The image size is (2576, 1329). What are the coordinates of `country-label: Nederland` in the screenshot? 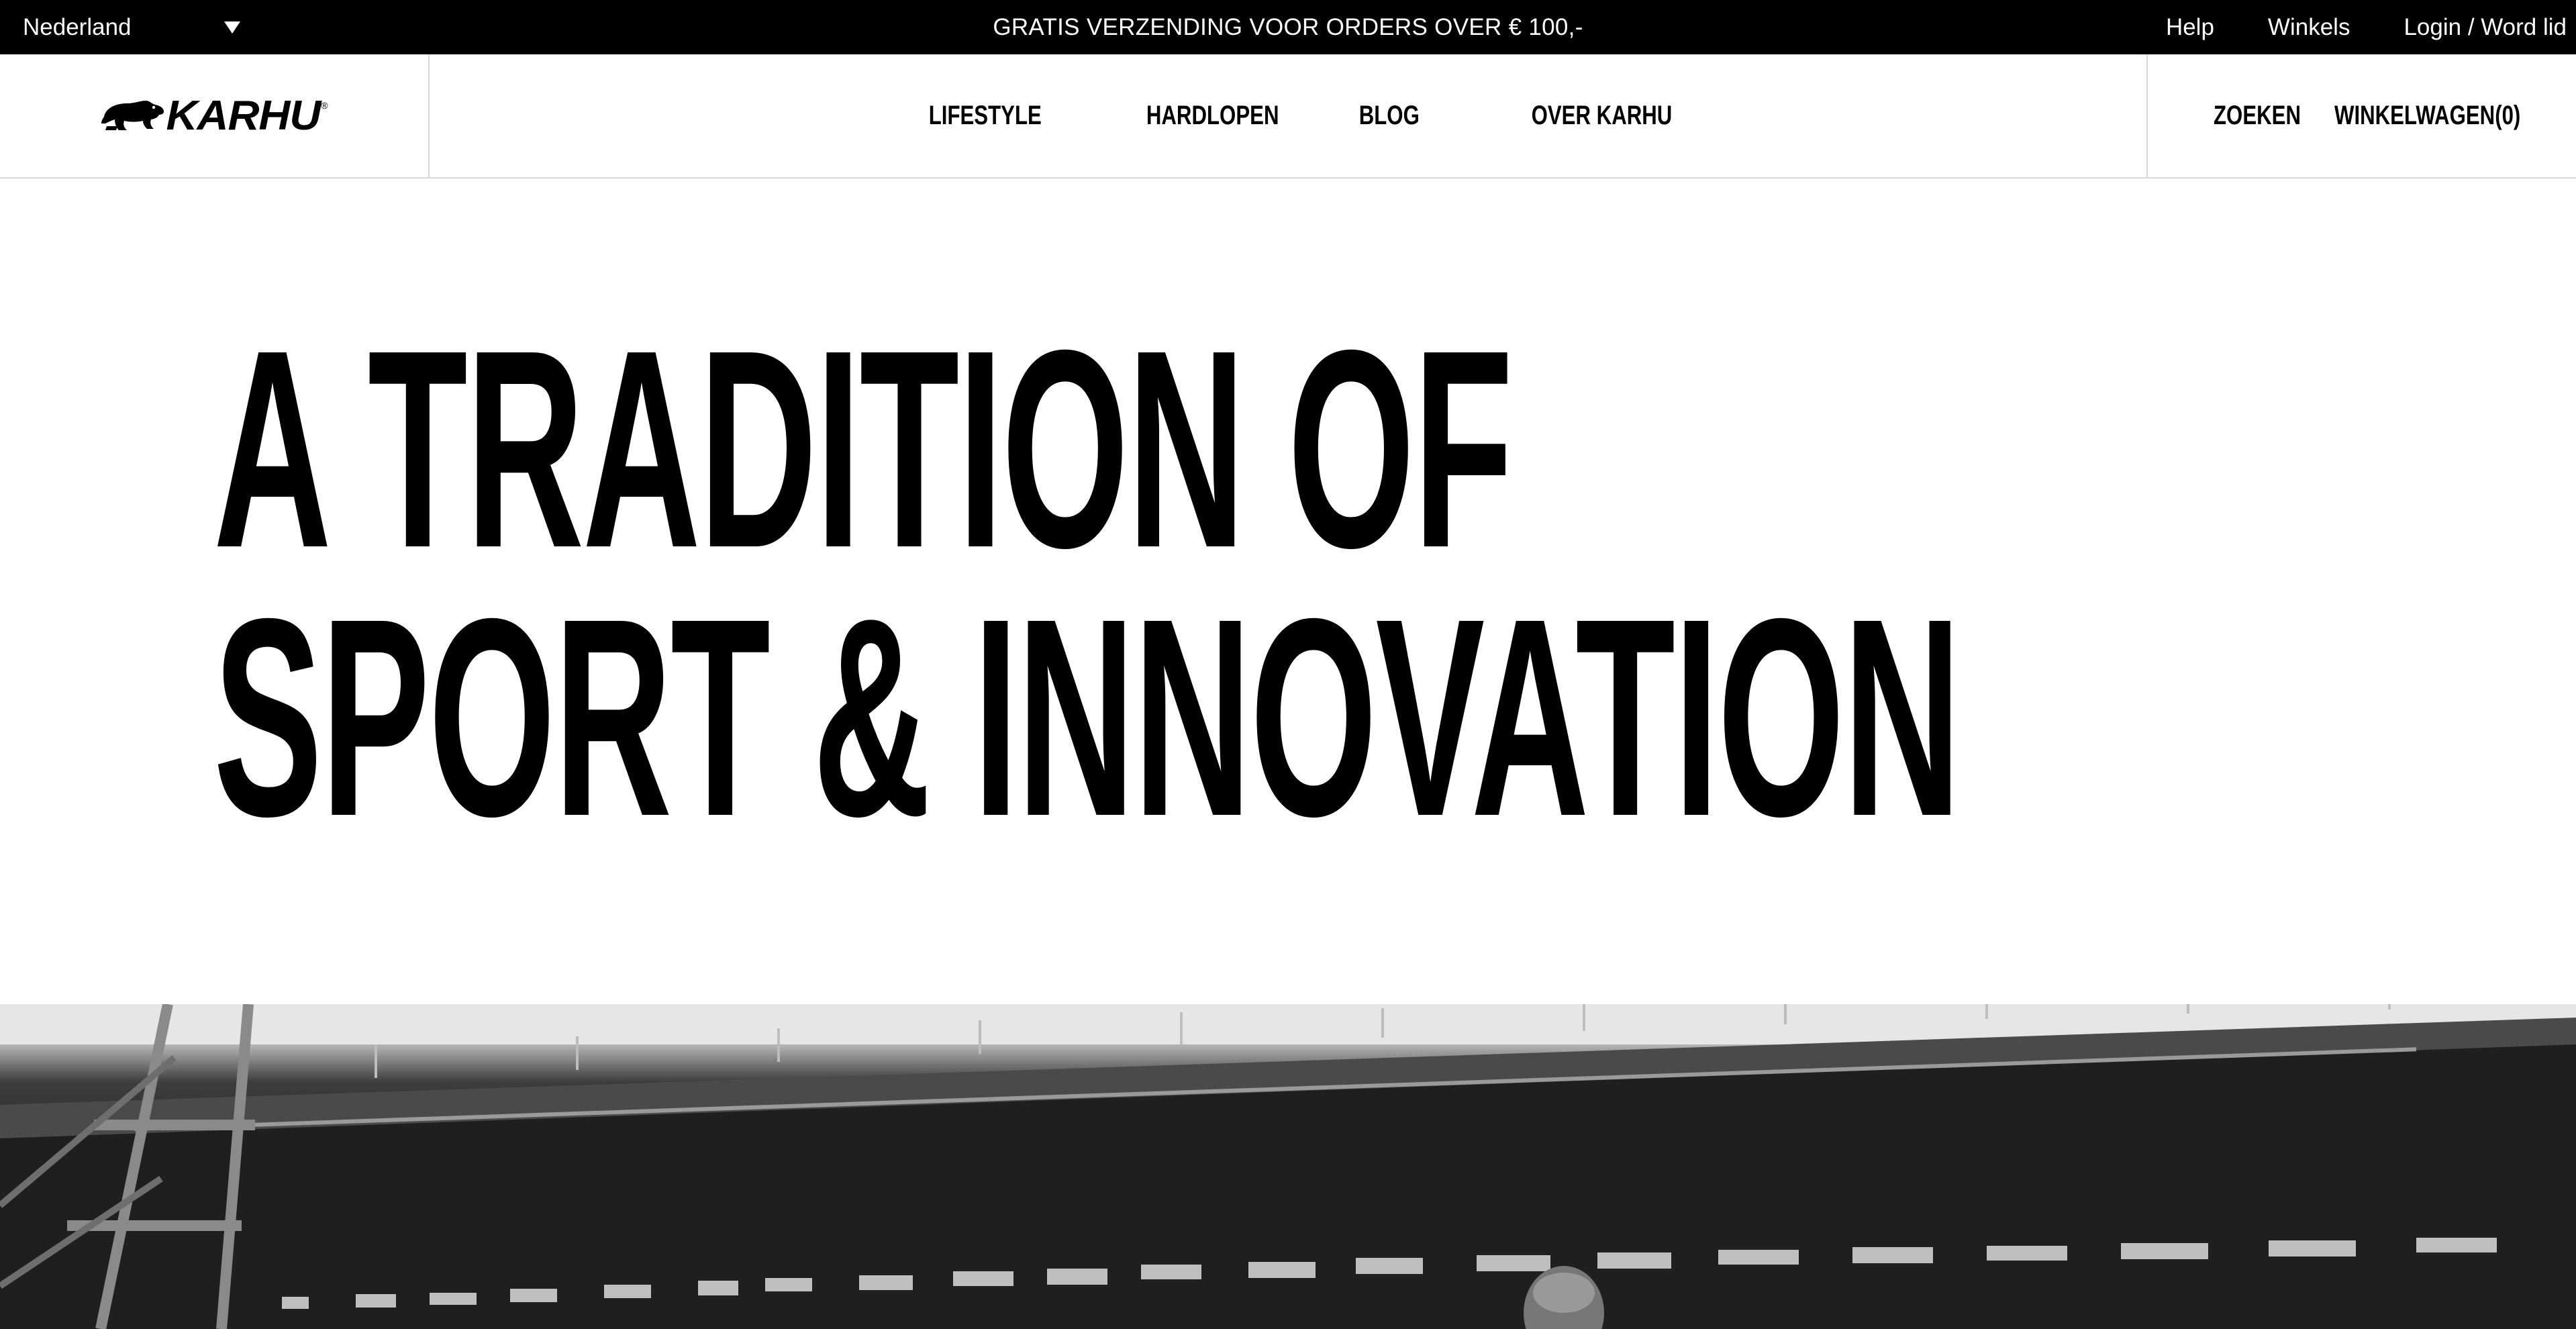 It's located at (77, 27).